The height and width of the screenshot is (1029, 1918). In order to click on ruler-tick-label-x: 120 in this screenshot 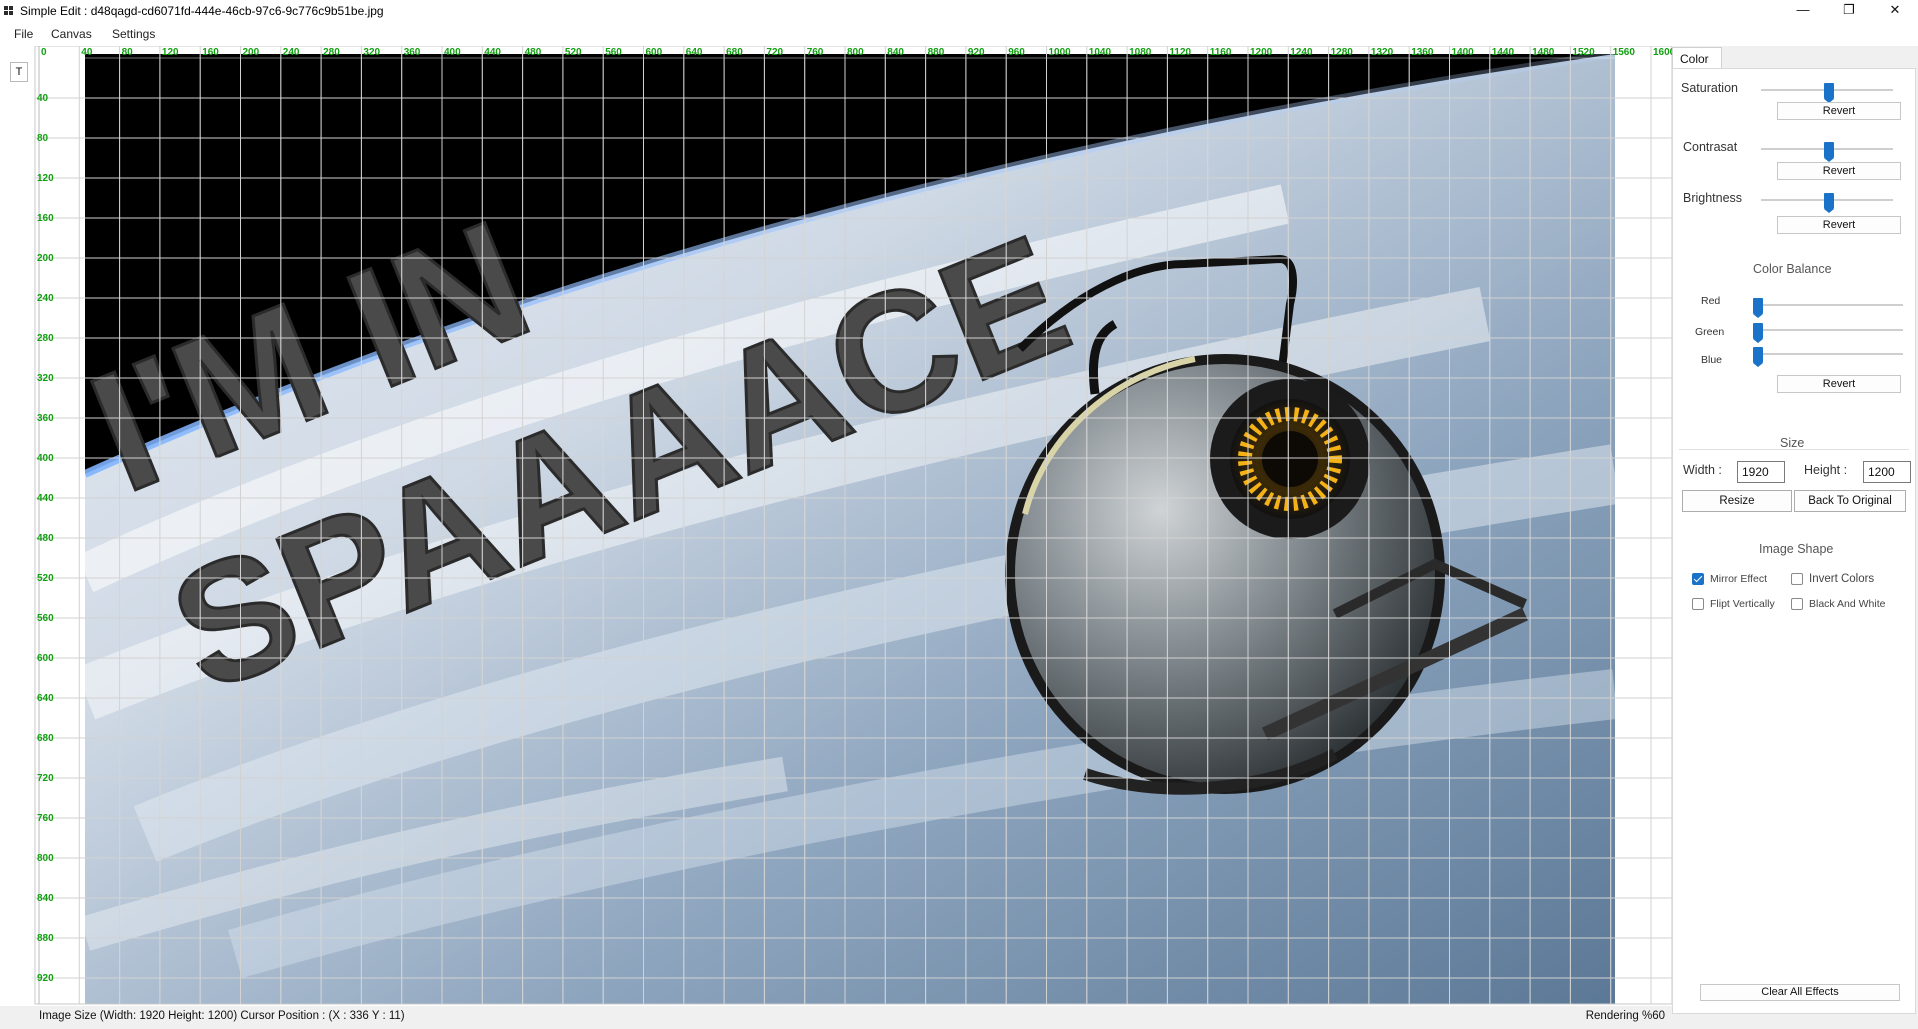, I will do `click(170, 52)`.